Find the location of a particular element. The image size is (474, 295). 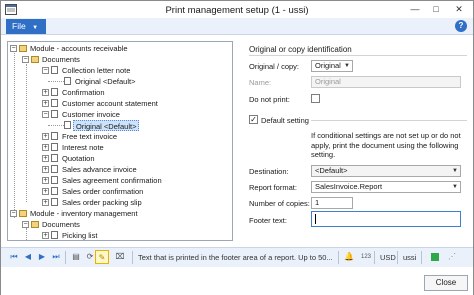

footer-text-field is located at coordinates (386, 219).